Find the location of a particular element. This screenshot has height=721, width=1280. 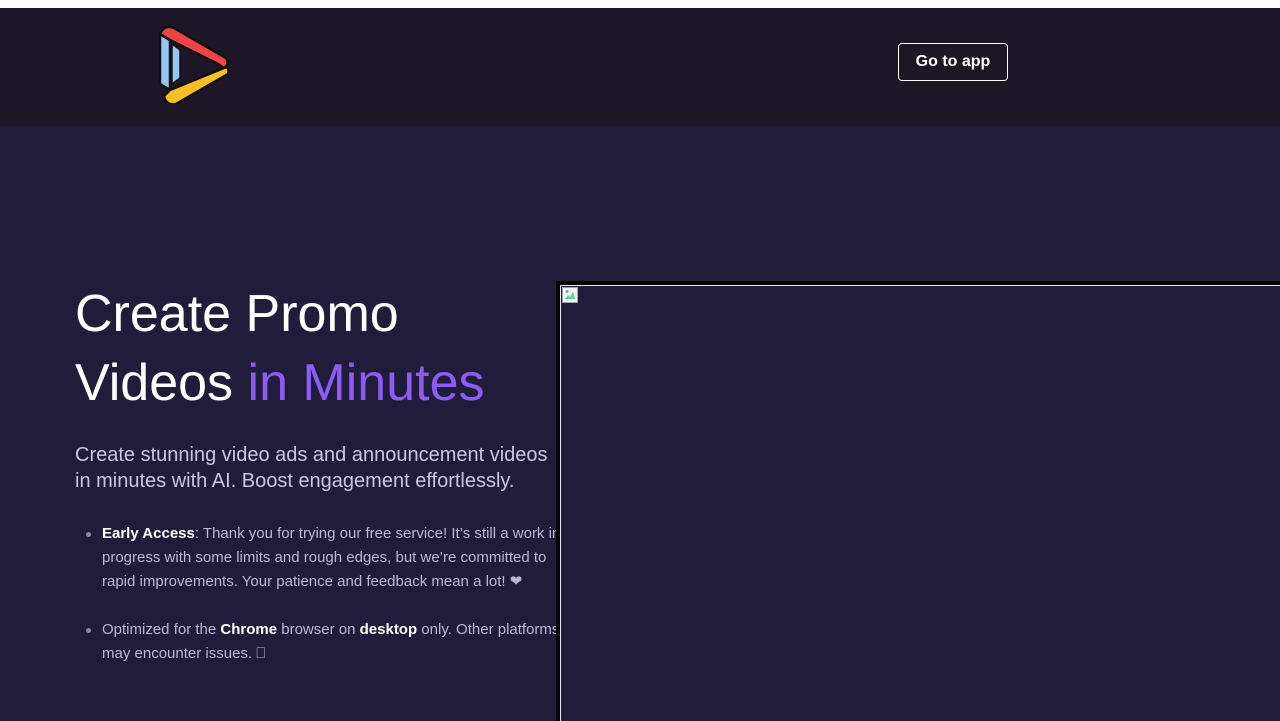

early-access-label: Early Access is located at coordinates (148, 533).